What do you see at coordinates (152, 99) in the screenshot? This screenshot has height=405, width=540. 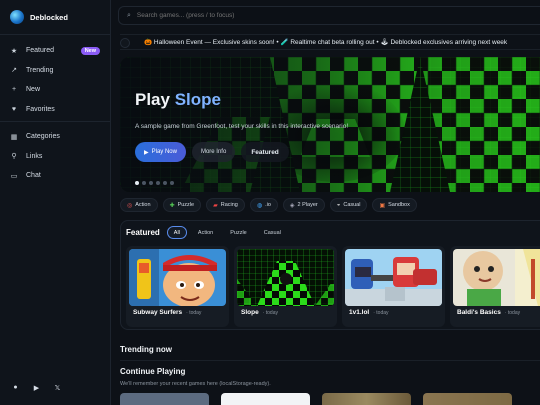 I see `hero-title-prefix: Play` at bounding box center [152, 99].